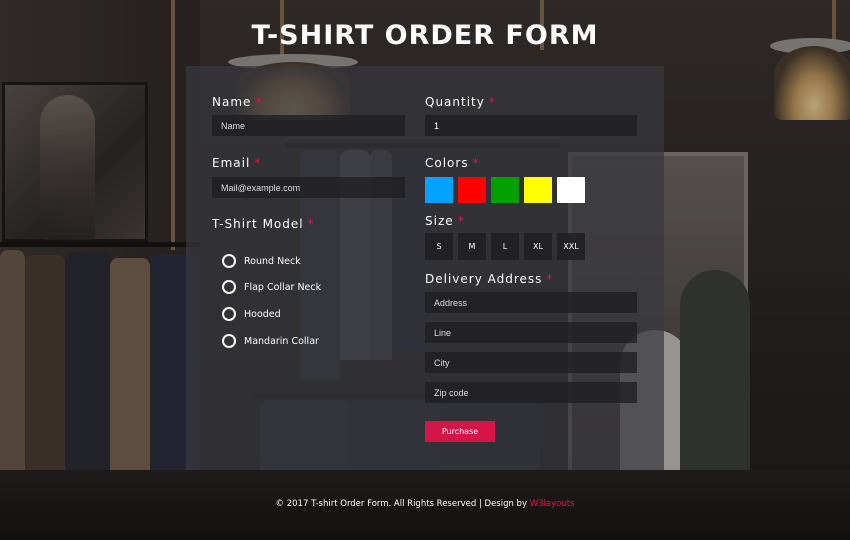 The height and width of the screenshot is (540, 850). Describe the element at coordinates (237, 102) in the screenshot. I see `name-label: Name *` at that location.